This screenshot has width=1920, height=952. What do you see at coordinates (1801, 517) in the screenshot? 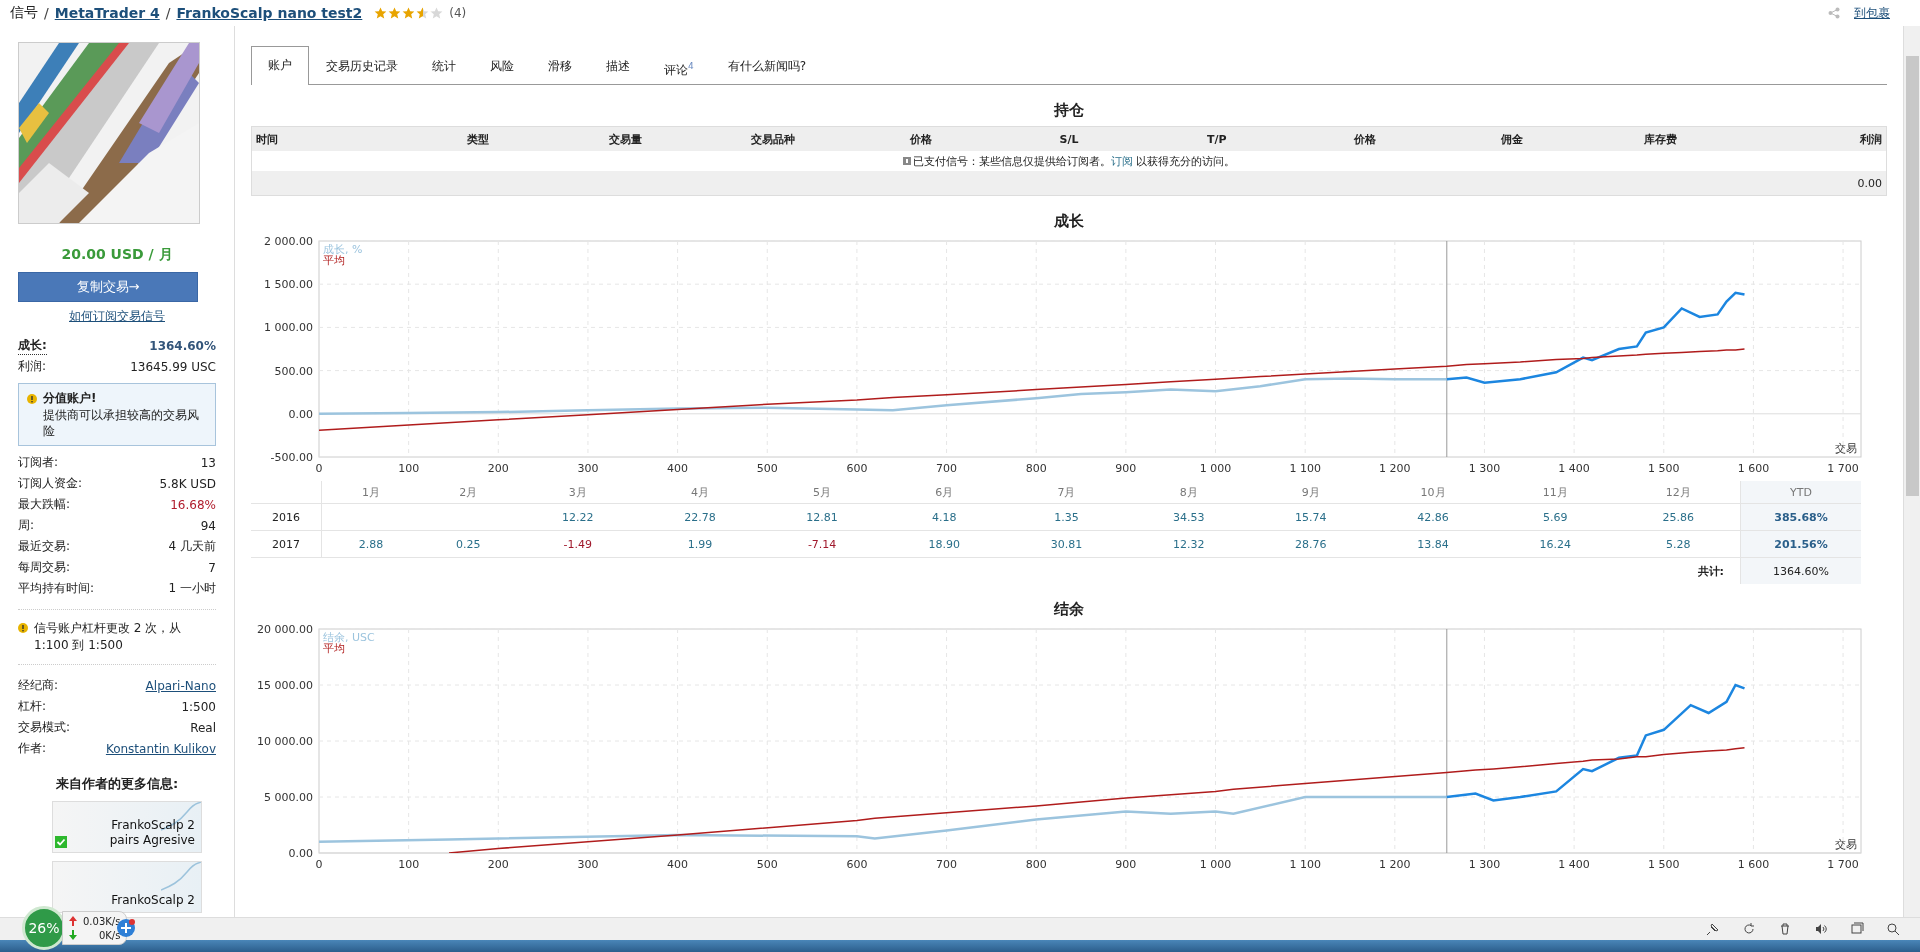
I see `ytd-value: 385.68%` at bounding box center [1801, 517].